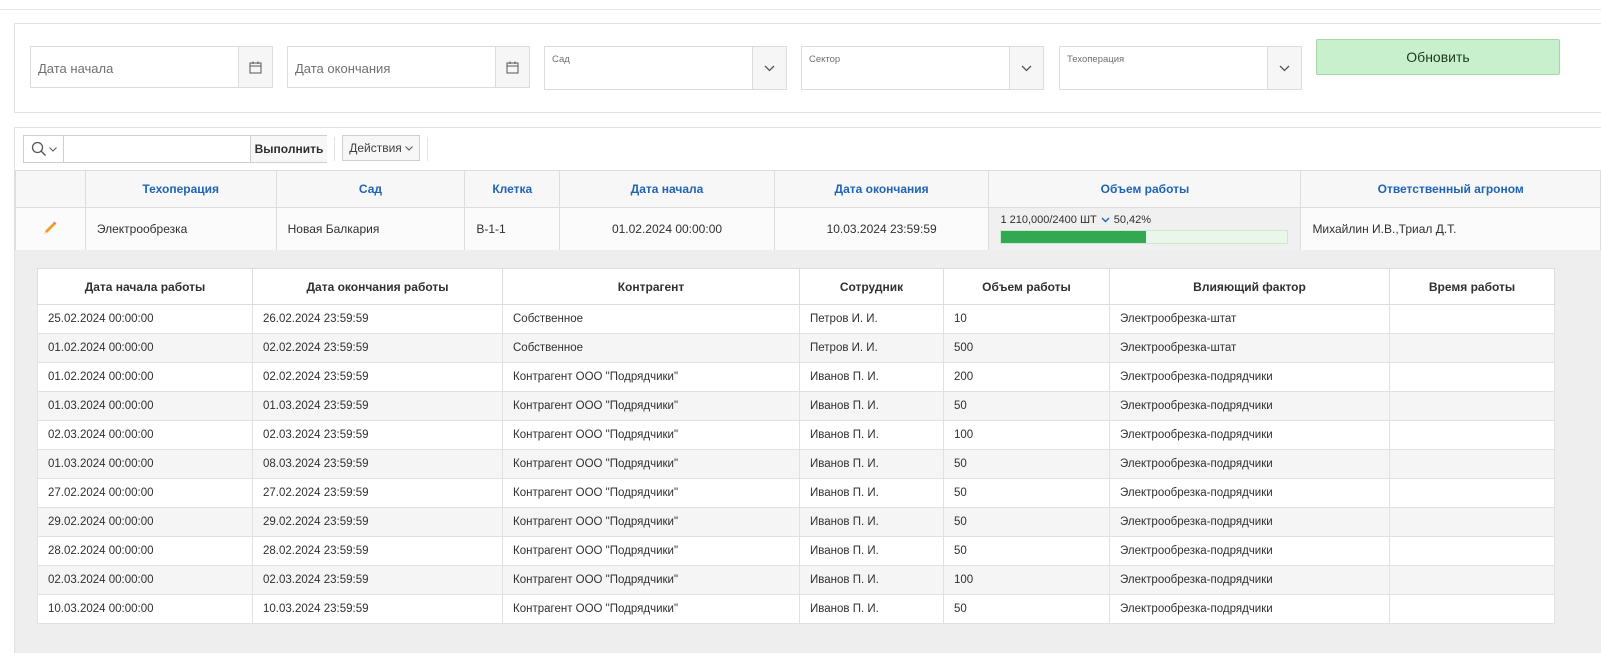  I want to click on volume-value: 10, so click(1026, 319).